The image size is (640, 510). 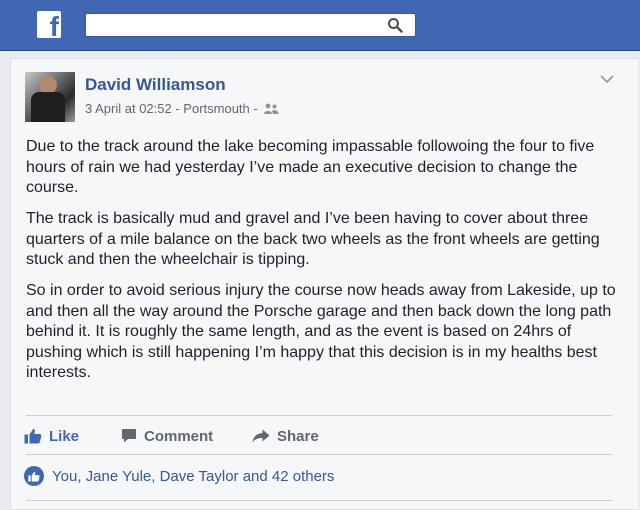 What do you see at coordinates (129, 436) in the screenshot?
I see `comment-icon` at bounding box center [129, 436].